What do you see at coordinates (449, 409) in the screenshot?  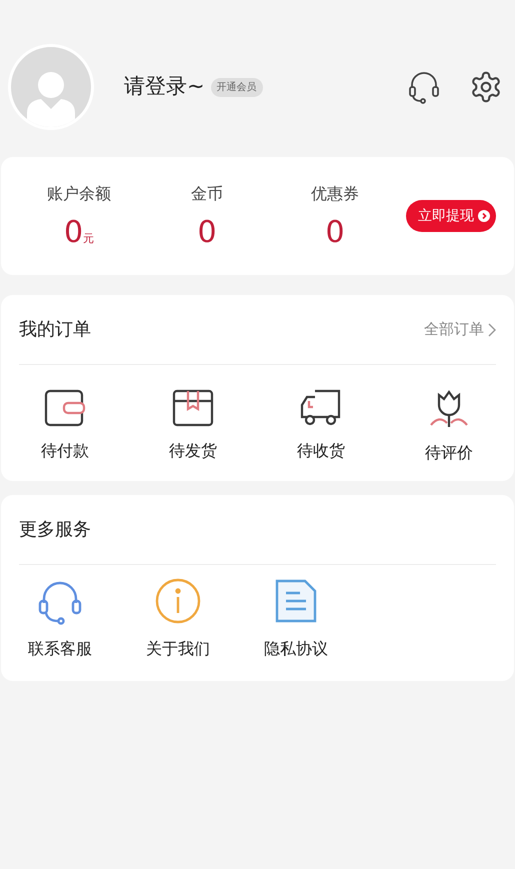 I see `flower-icon` at bounding box center [449, 409].